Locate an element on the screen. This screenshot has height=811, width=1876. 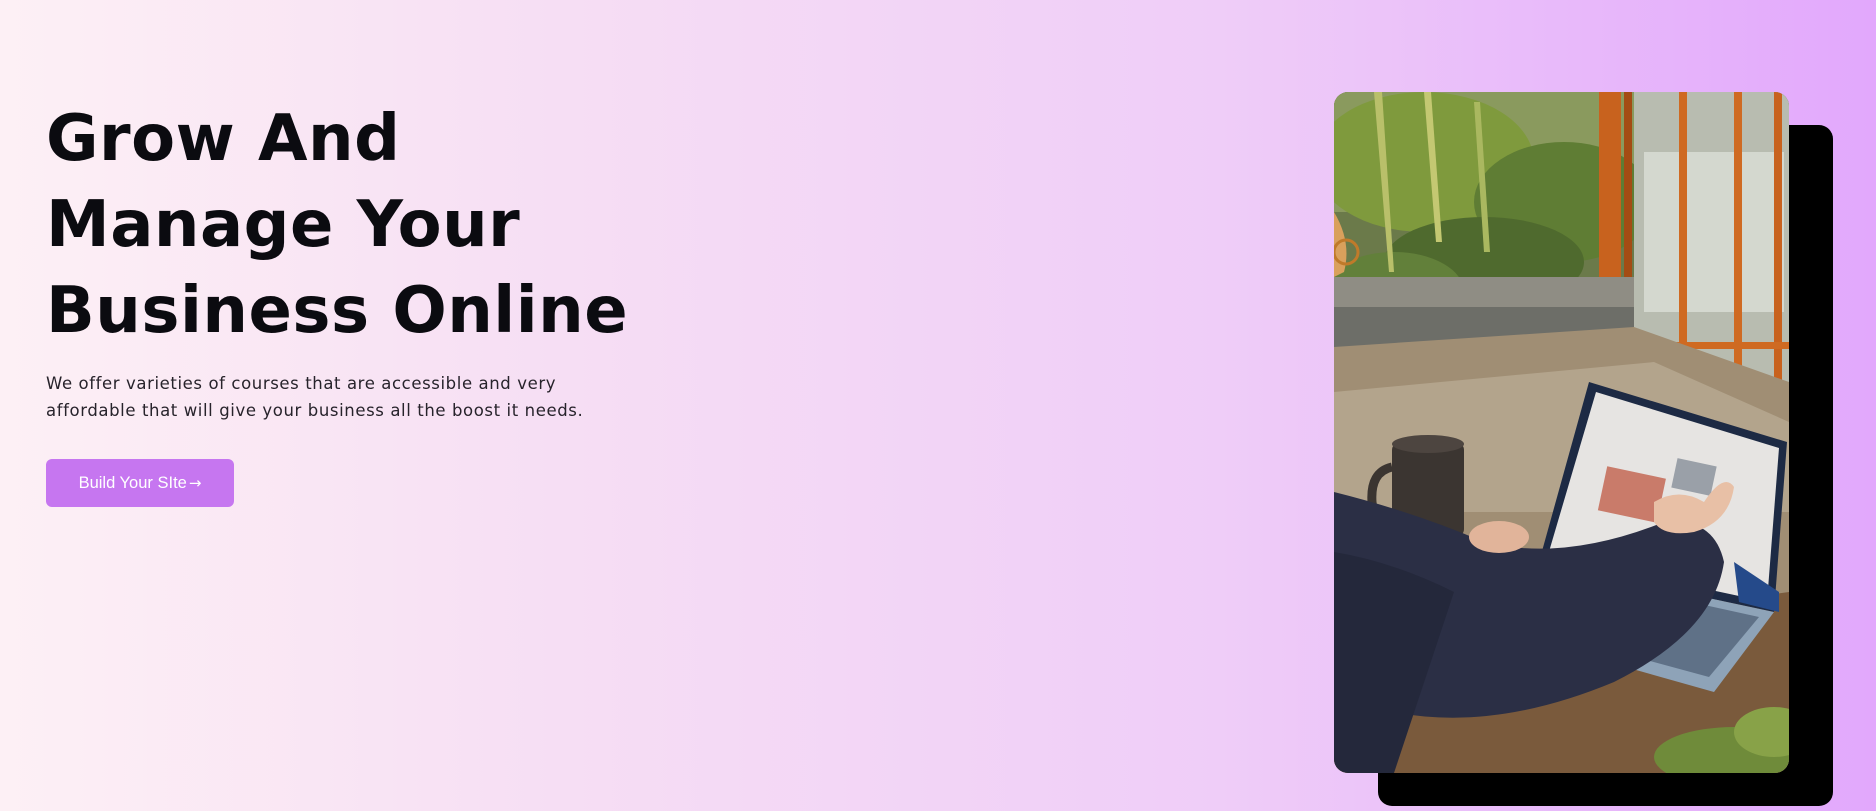
hero-title-line-1: Grow And is located at coordinates (223, 139).